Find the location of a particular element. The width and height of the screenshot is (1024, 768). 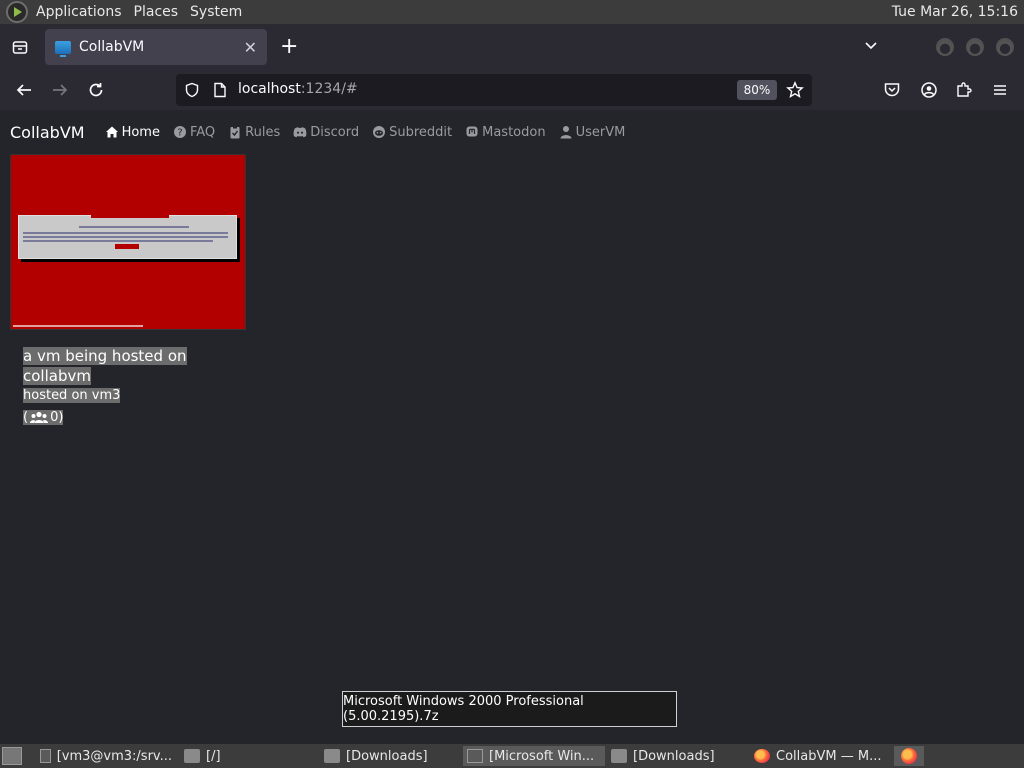

shield-icon is located at coordinates (192, 92).